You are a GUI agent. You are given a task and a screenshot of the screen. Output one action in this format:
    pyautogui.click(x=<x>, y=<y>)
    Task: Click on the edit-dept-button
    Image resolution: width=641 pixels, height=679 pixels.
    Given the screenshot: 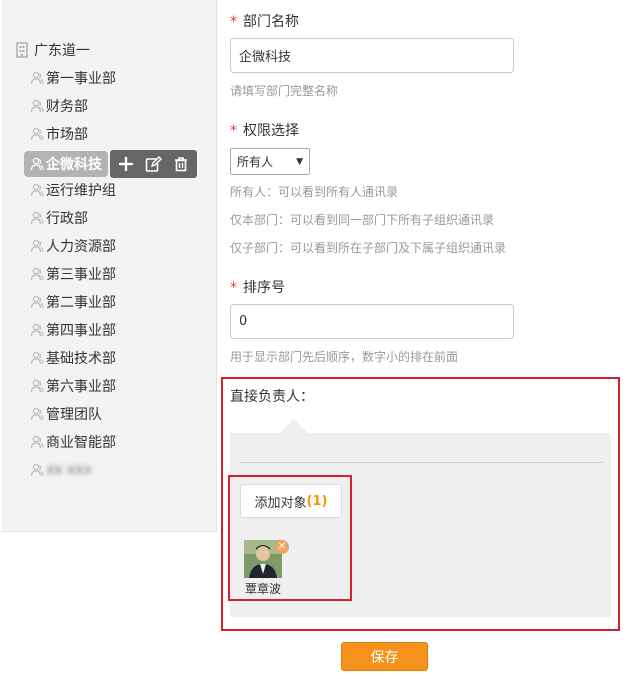 What is the action you would take?
    pyautogui.click(x=153, y=164)
    